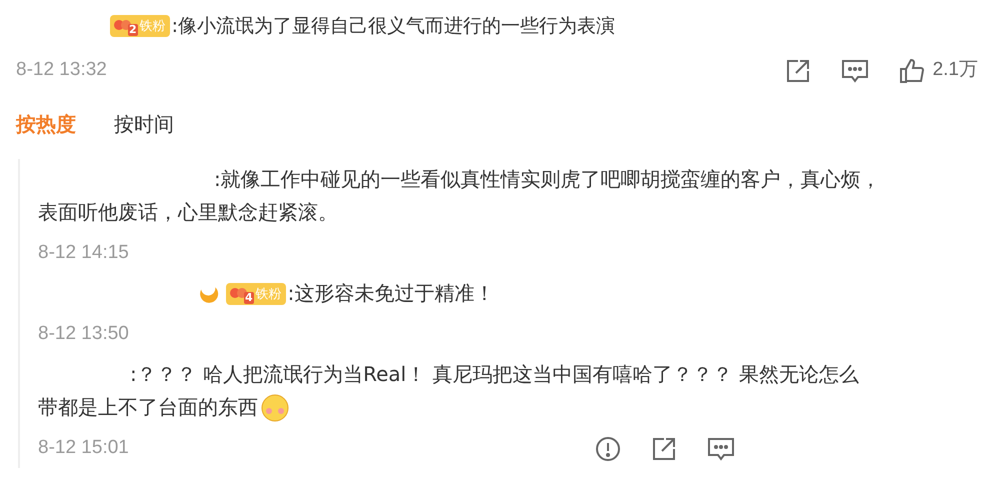 This screenshot has width=1000, height=482. Describe the element at coordinates (61, 70) in the screenshot. I see `comment-time: 8-12 13:32` at that location.